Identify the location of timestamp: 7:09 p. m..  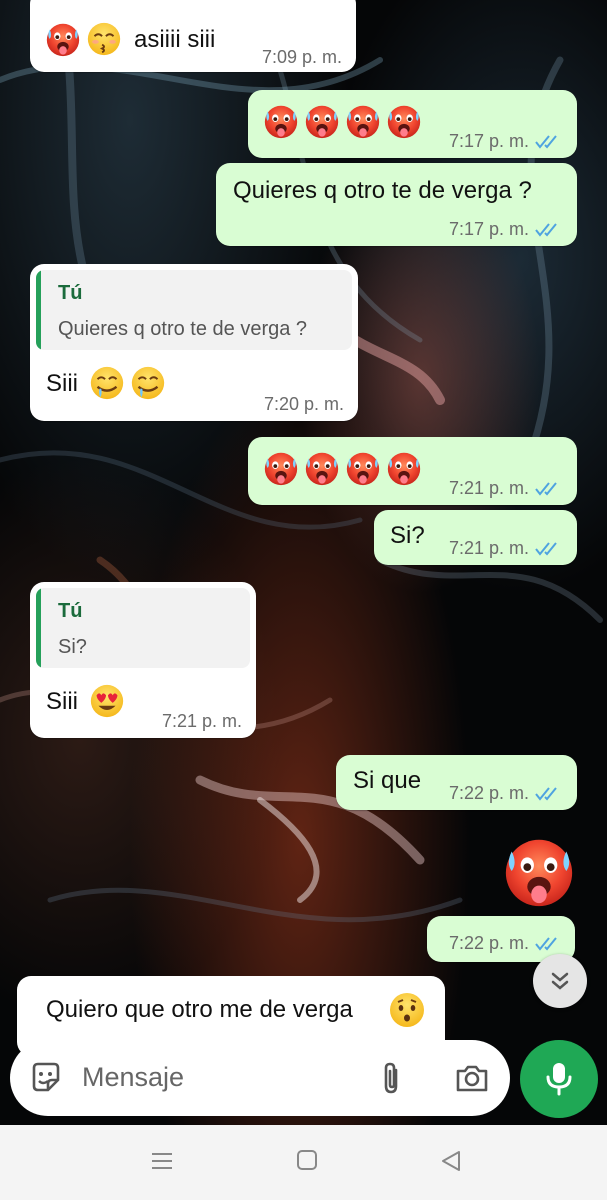
(301, 57).